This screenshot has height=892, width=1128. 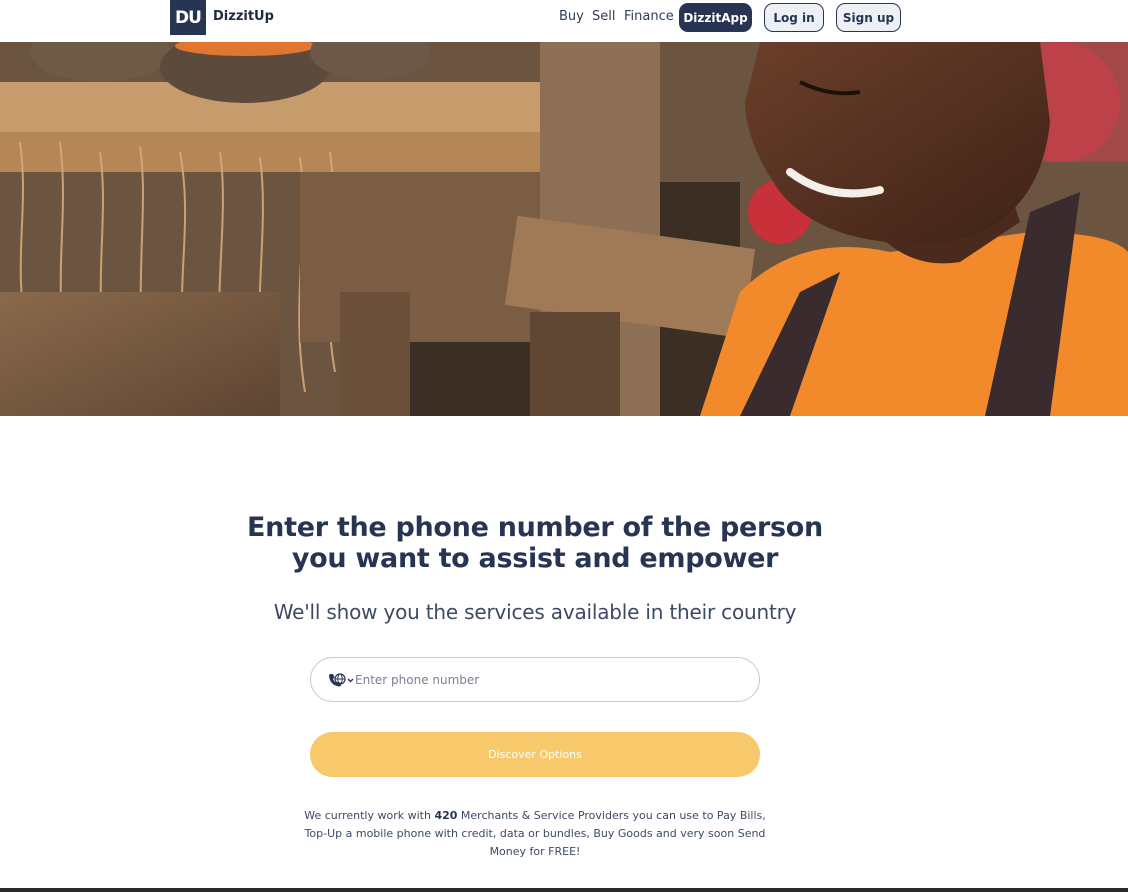 What do you see at coordinates (535, 754) in the screenshot?
I see `discover-options-button: Discover Options` at bounding box center [535, 754].